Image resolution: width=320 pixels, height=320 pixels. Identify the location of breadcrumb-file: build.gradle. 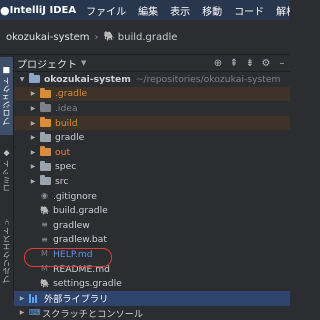
(148, 37).